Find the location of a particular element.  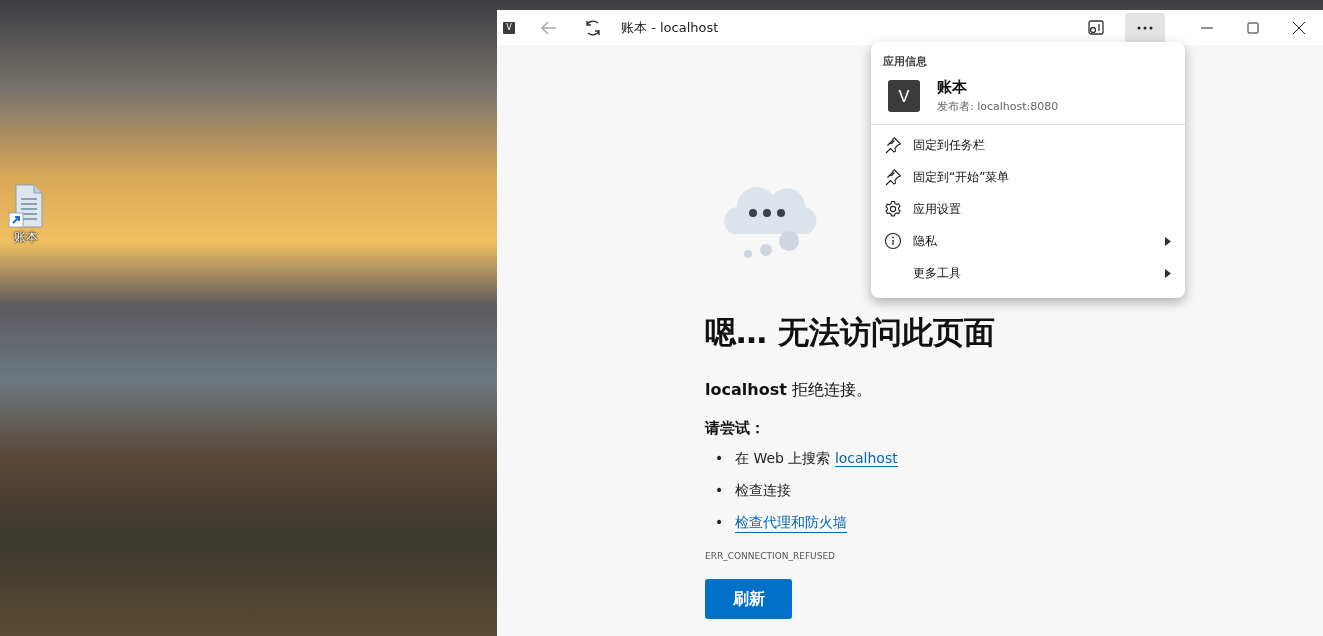

info-icon is located at coordinates (893, 241).